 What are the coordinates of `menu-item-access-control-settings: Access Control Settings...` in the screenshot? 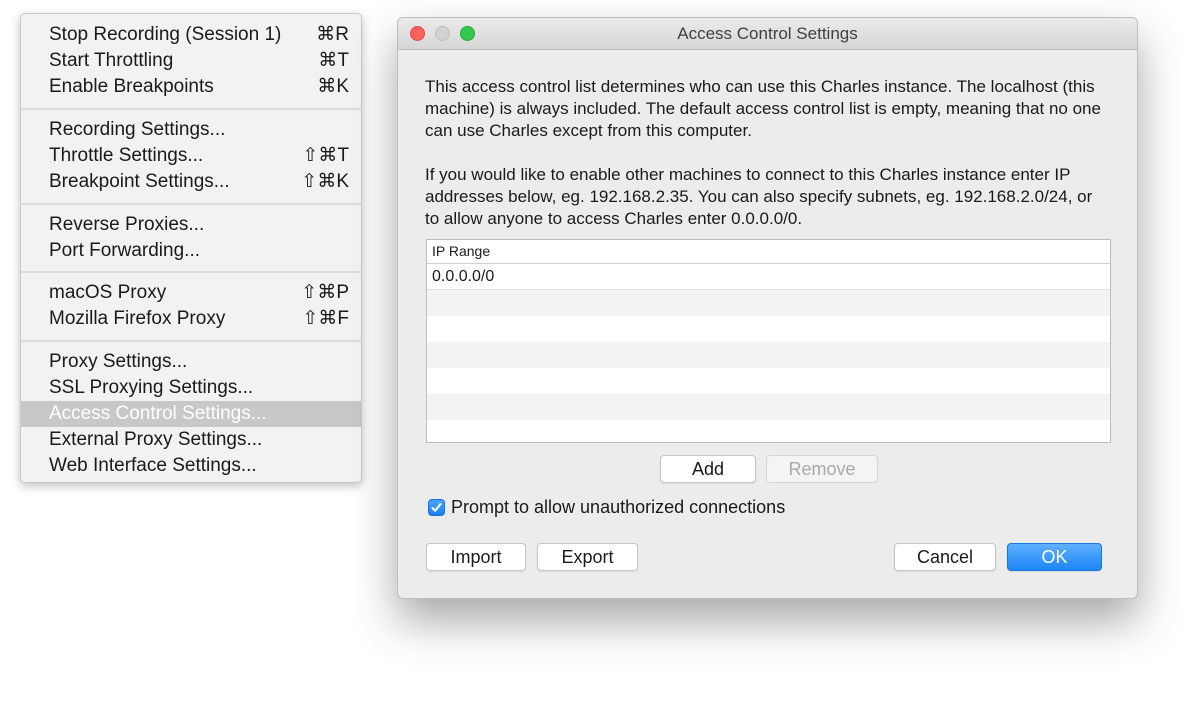 It's located at (191, 414).